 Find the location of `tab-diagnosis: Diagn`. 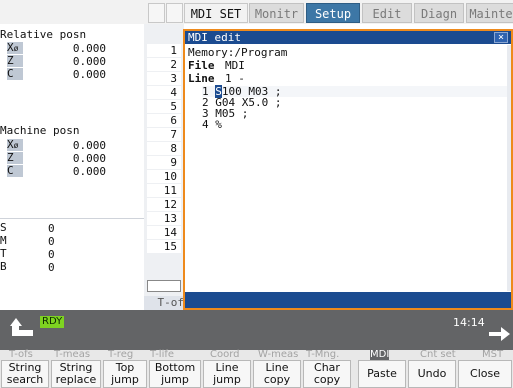

tab-diagnosis: Diagn is located at coordinates (439, 13).